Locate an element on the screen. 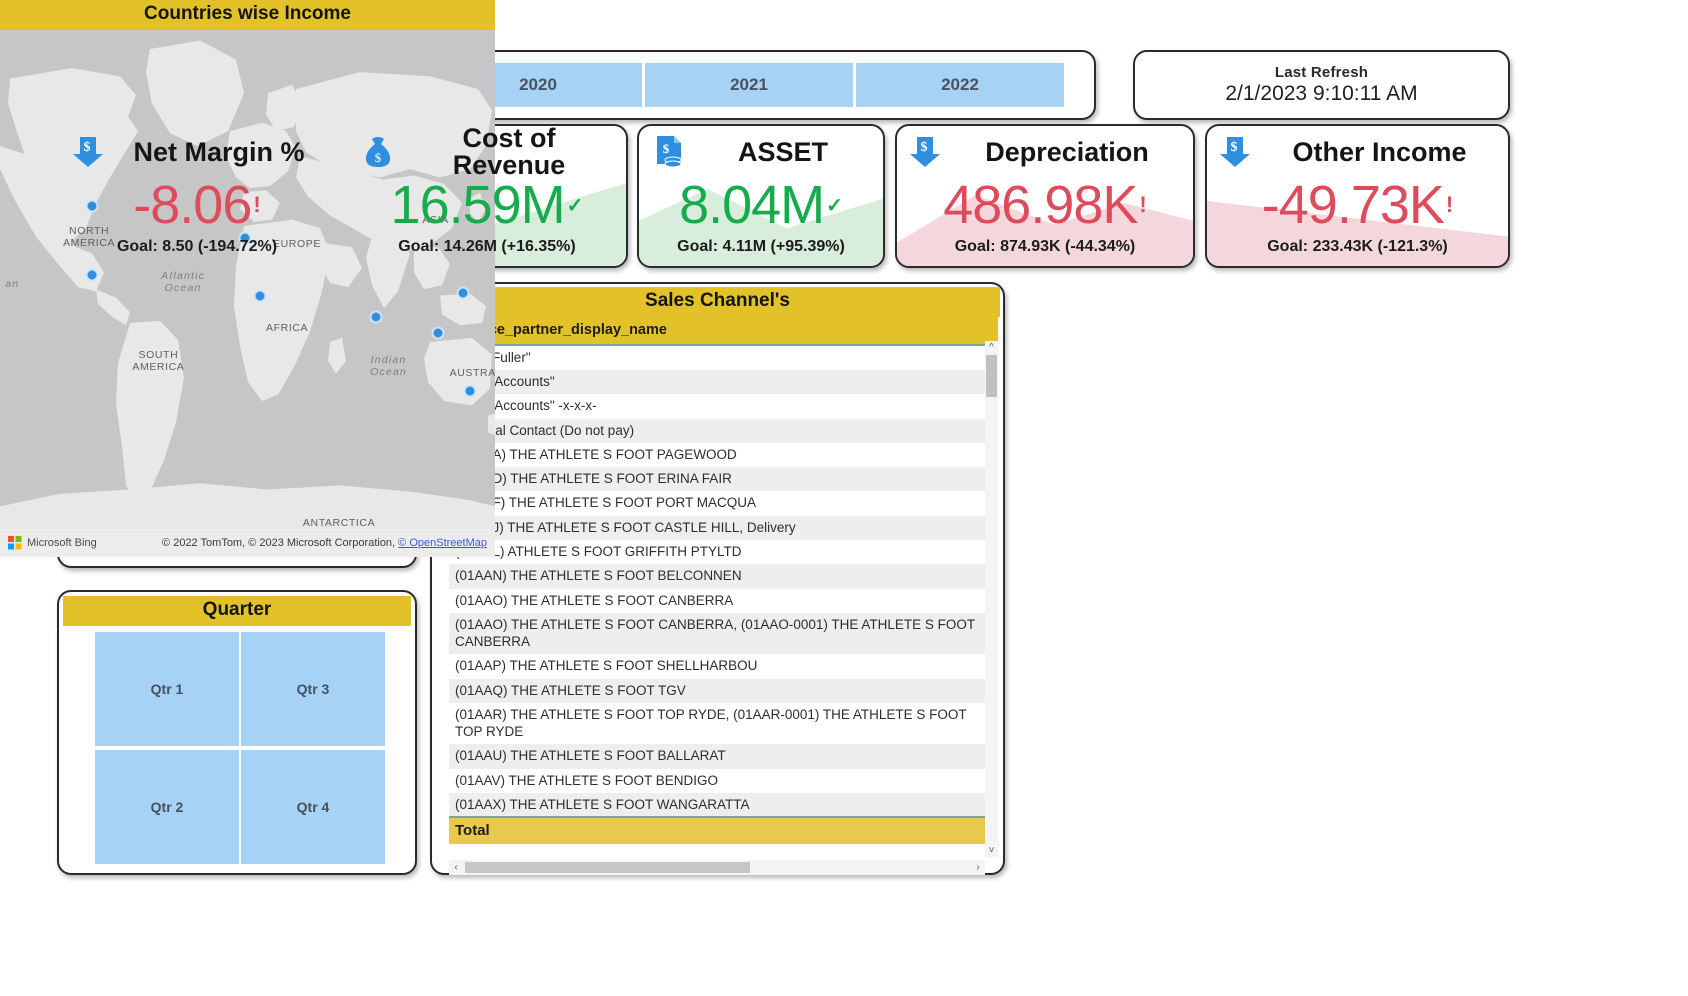 The width and height of the screenshot is (1688, 996). kpi-value: -8.06 is located at coordinates (192, 205).